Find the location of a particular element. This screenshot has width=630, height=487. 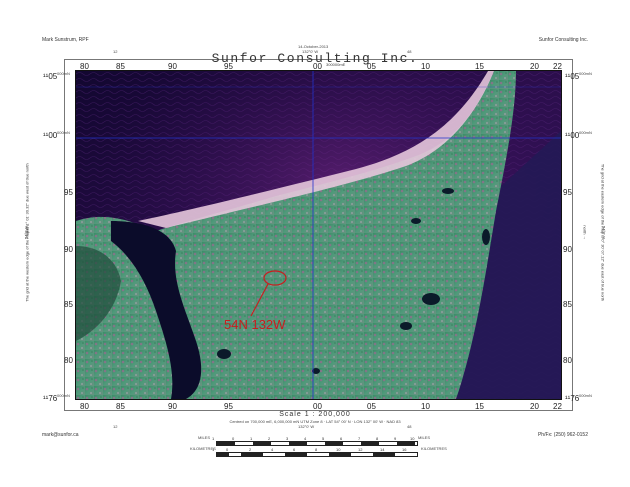

left-north-arrow: ← north is located at coordinates (27, 232).